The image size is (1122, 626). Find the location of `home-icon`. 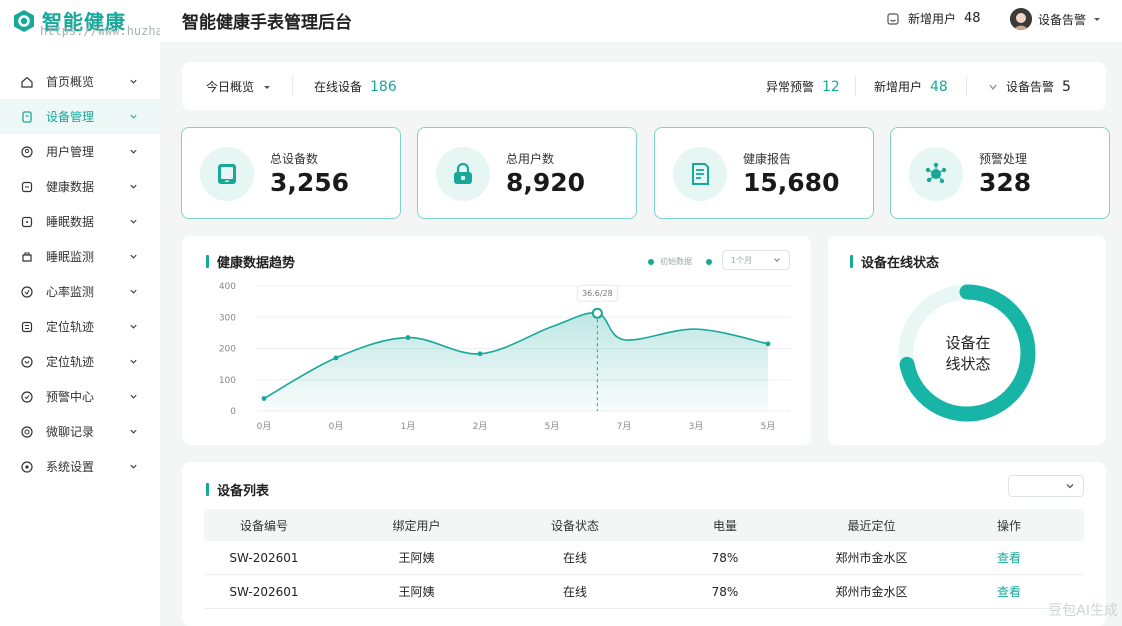

home-icon is located at coordinates (27, 82).